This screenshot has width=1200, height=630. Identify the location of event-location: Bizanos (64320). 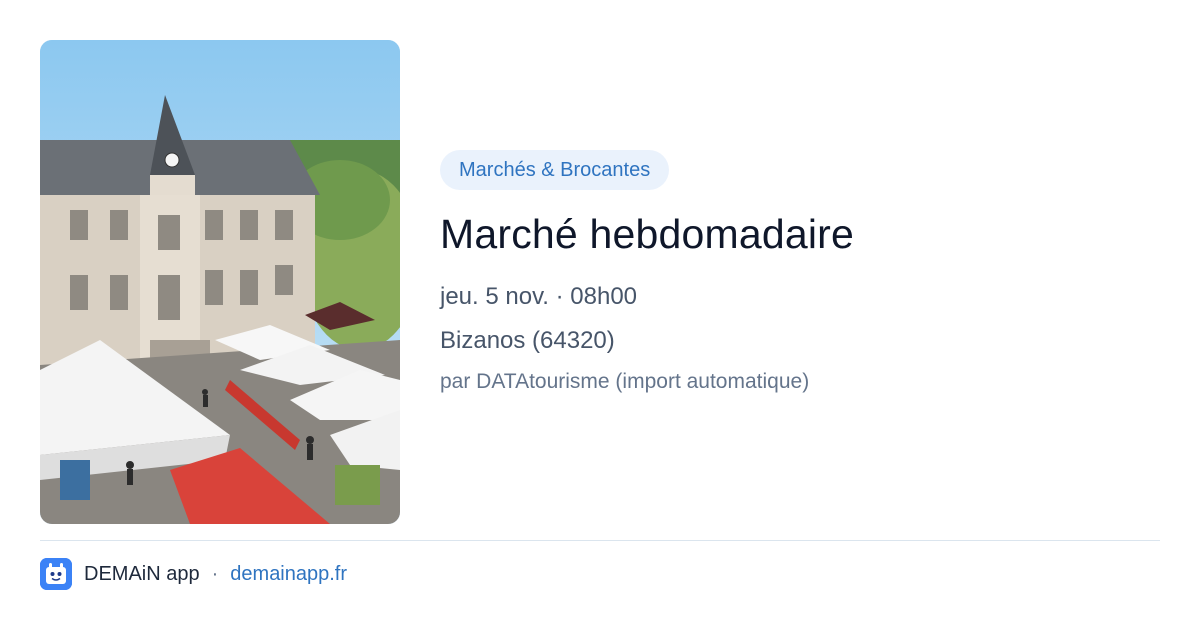
(527, 340).